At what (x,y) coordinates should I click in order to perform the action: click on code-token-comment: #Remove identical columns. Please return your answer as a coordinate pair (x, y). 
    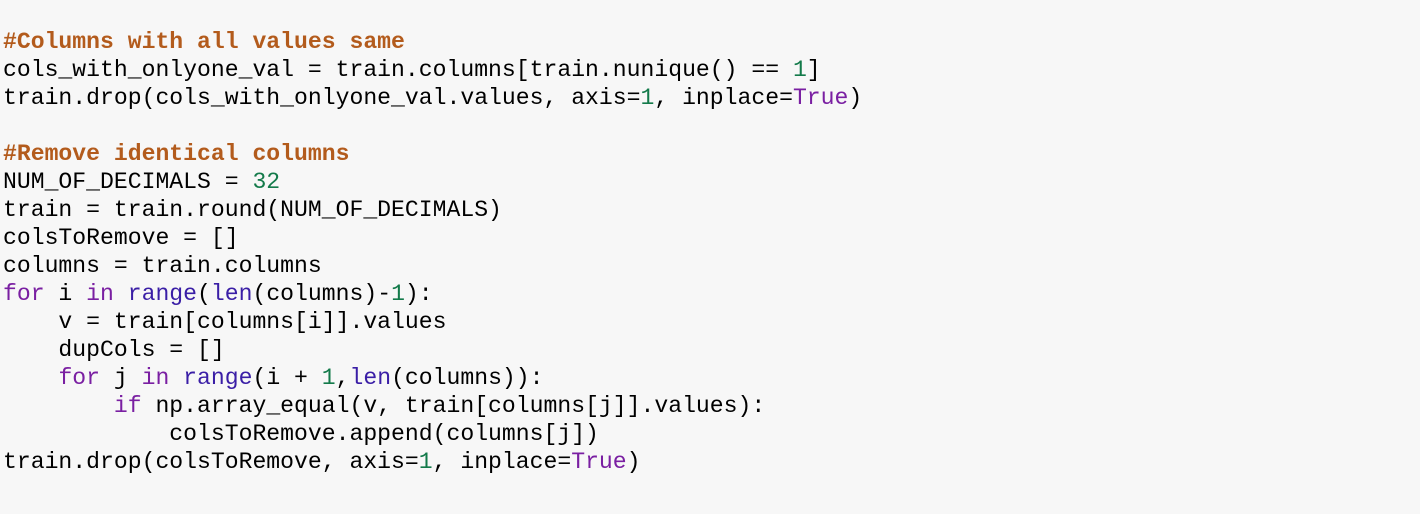
    Looking at the image, I should click on (176, 154).